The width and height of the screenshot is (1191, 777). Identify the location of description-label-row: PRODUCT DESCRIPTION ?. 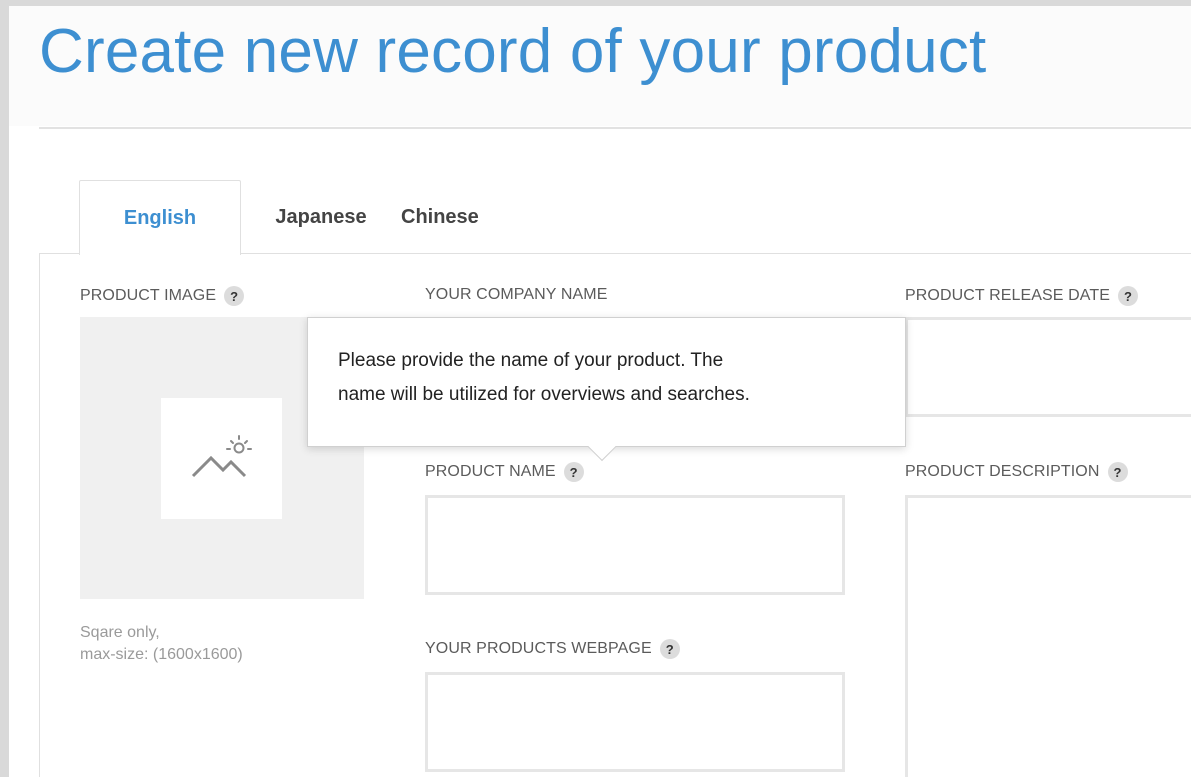
(1016, 472).